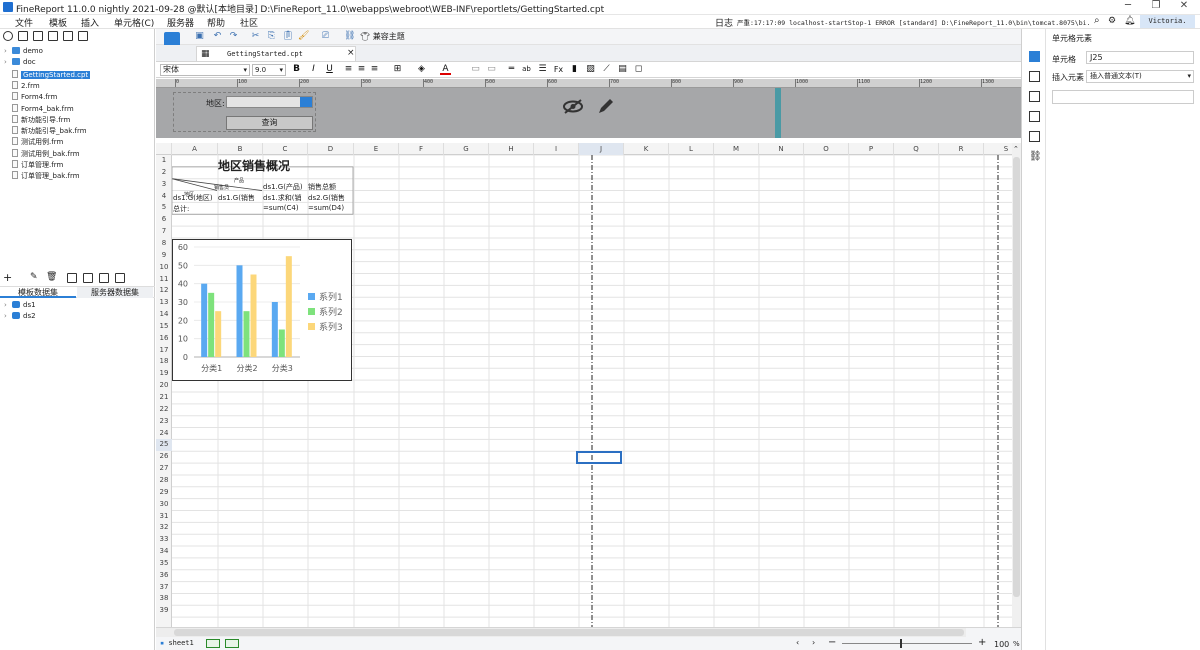 The image size is (1200, 650). Describe the element at coordinates (120, 278) in the screenshot. I see `database-icon` at that location.